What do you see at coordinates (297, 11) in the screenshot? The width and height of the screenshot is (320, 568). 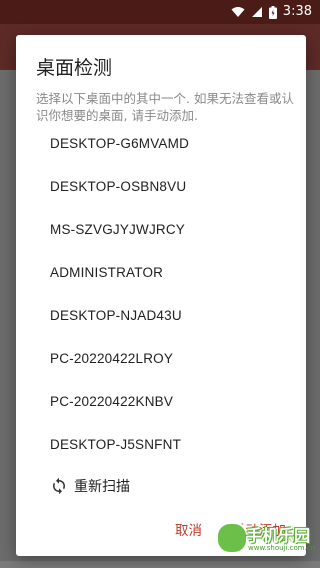 I see `status-time: 3:38` at bounding box center [297, 11].